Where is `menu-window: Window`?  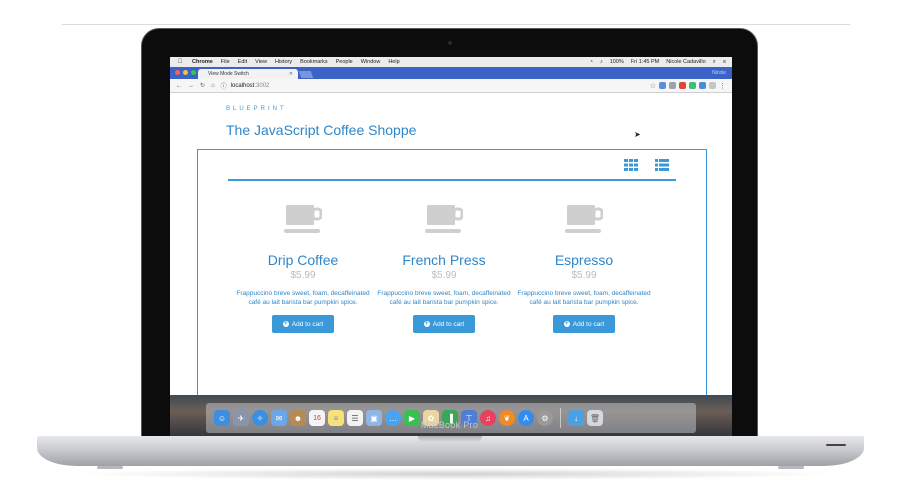
menu-window: Window is located at coordinates (371, 62).